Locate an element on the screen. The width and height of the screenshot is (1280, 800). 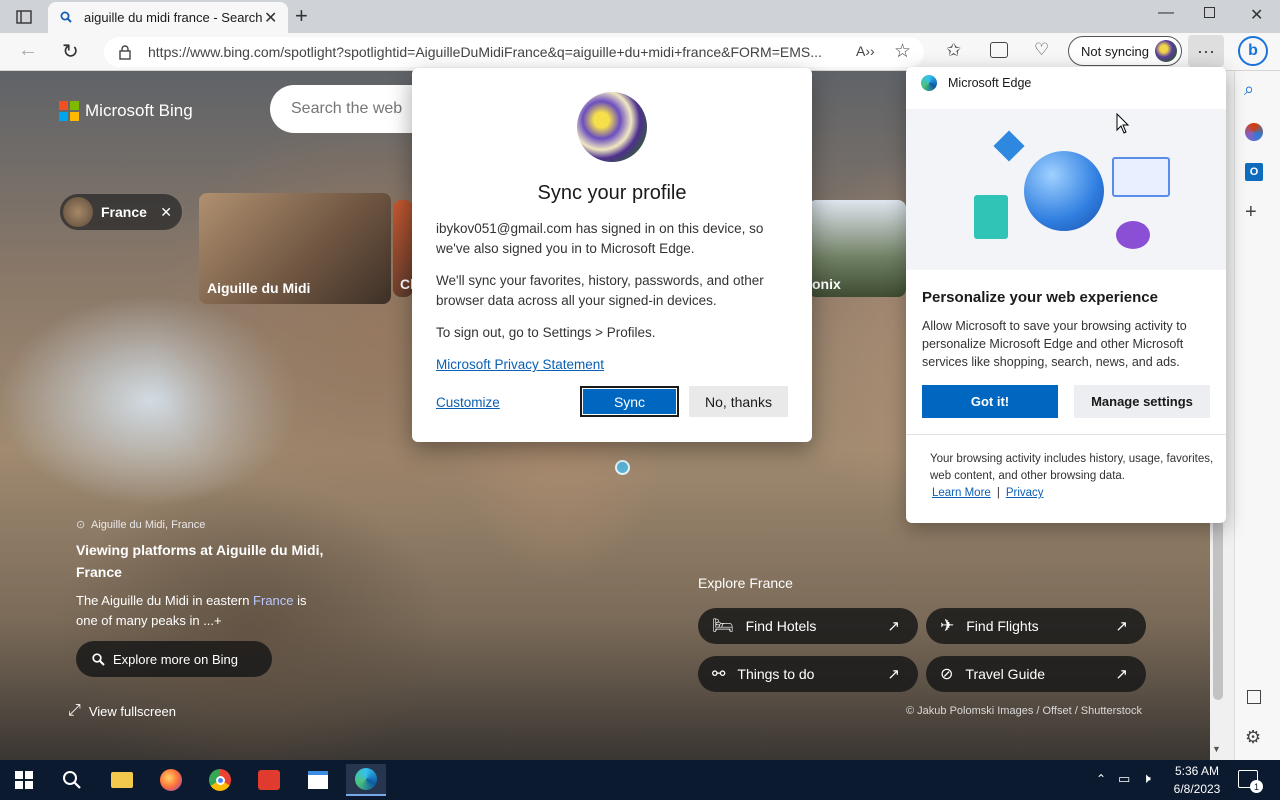
topic-card: onix is located at coordinates (857, 248).